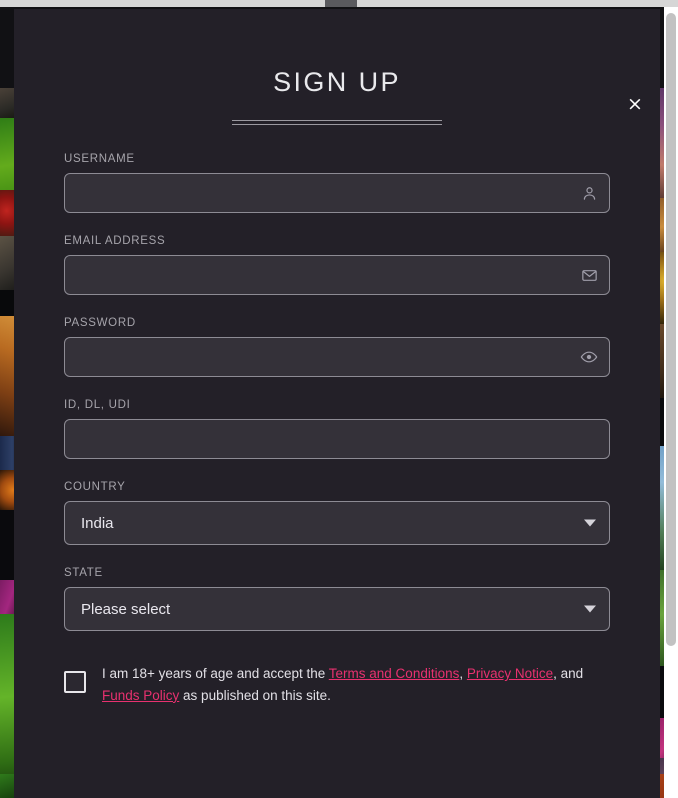 The image size is (678, 798). What do you see at coordinates (589, 357) in the screenshot?
I see `eye-icon` at bounding box center [589, 357].